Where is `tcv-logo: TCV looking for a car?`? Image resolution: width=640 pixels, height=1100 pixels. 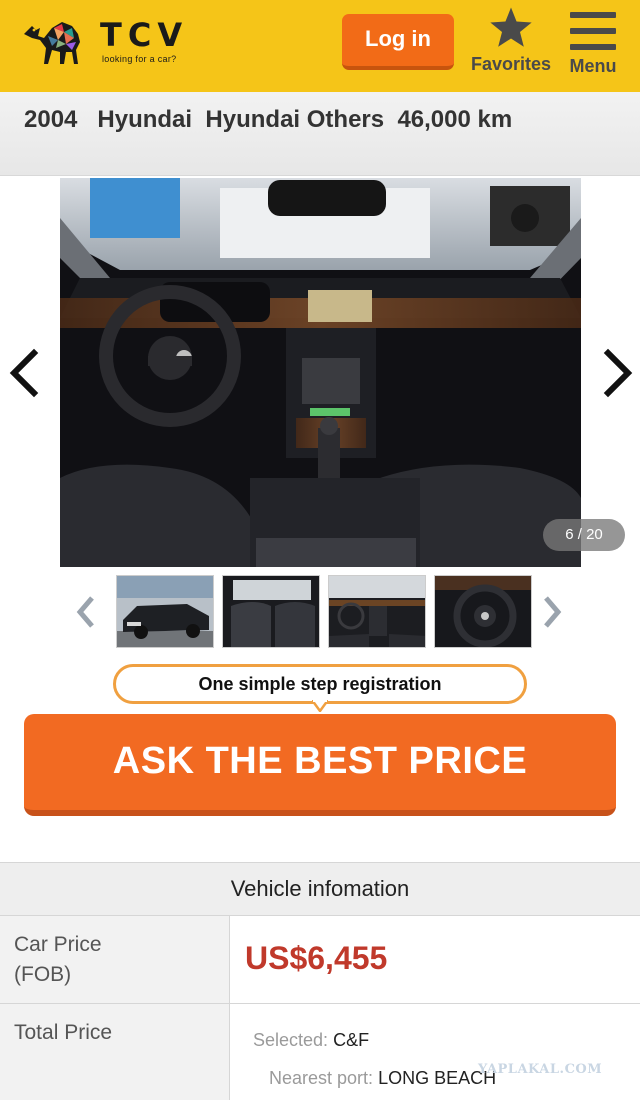 tcv-logo: TCV looking for a car? is located at coordinates (108, 40).